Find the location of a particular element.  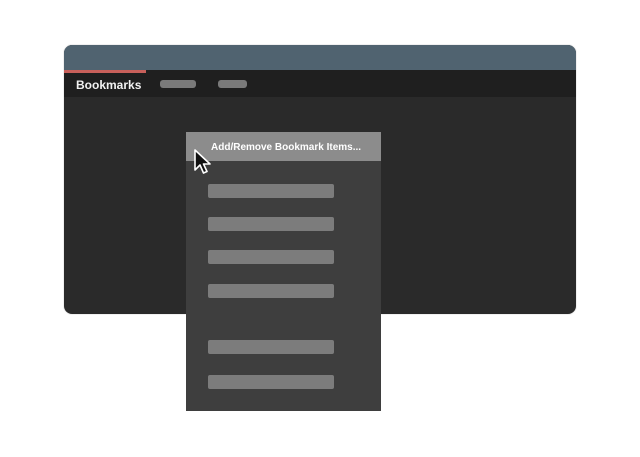

active-tab-indicator is located at coordinates (105, 71).